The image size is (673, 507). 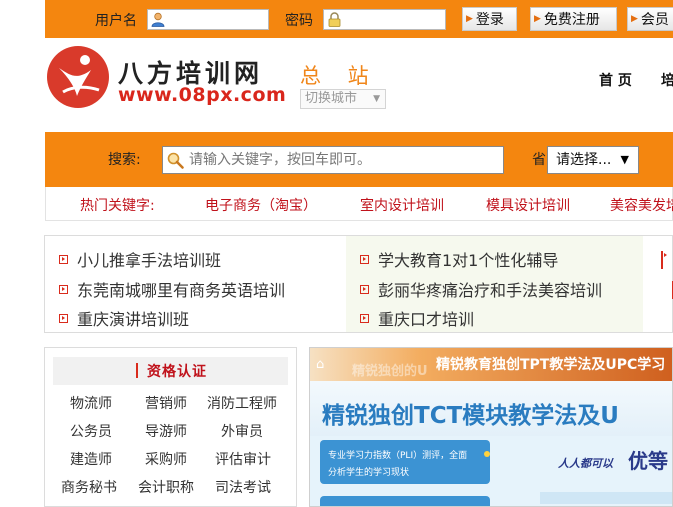 I want to click on register-button: ▶ 免费注册, so click(x=573, y=19).